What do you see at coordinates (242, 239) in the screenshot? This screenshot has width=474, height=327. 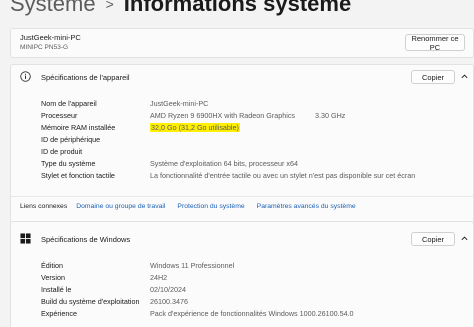 I see `windows-specs-header: Spécifications de Windows Copier` at bounding box center [242, 239].